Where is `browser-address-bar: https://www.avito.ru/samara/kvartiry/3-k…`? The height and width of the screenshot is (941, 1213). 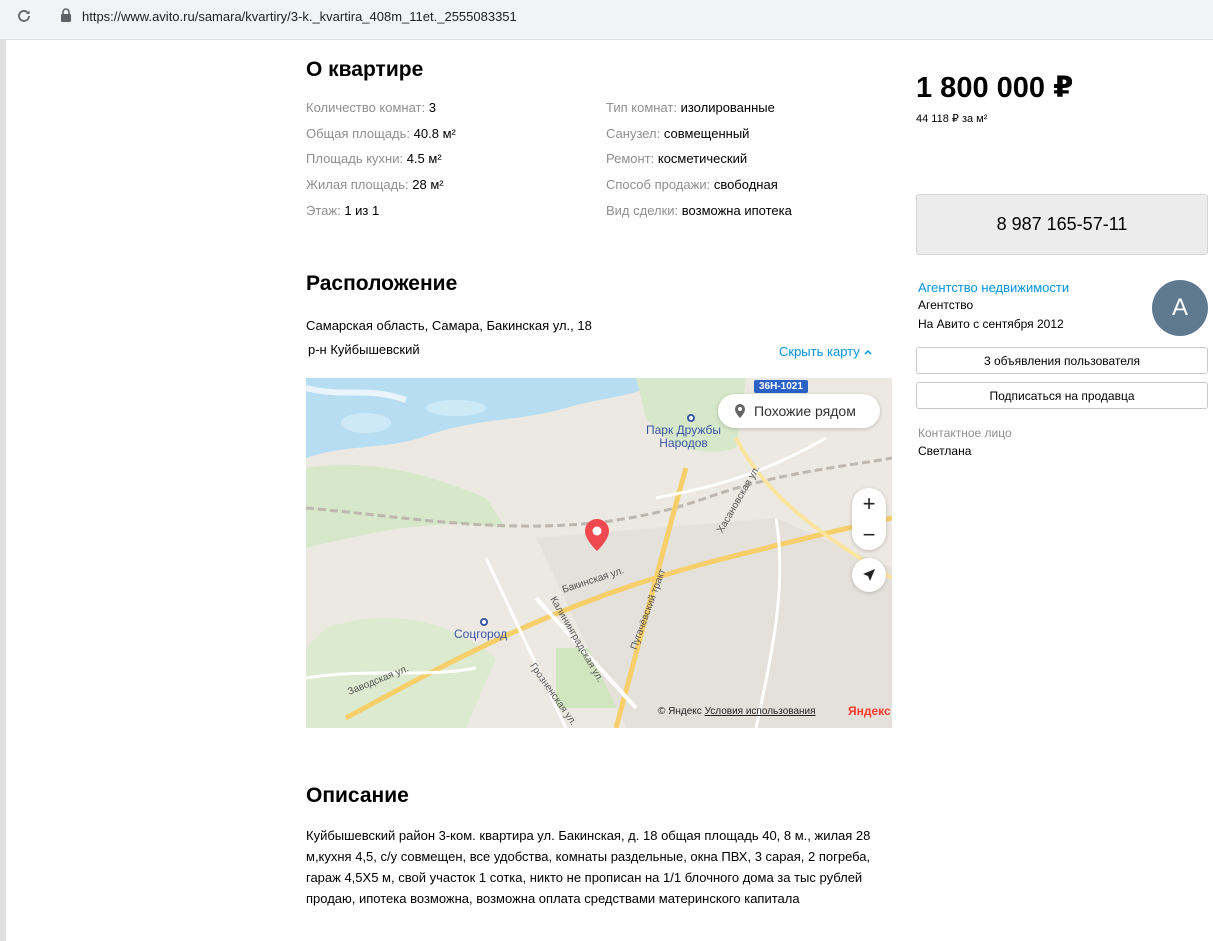
browser-address-bar: https://www.avito.ru/samara/kvartiry/3-k… is located at coordinates (606, 20).